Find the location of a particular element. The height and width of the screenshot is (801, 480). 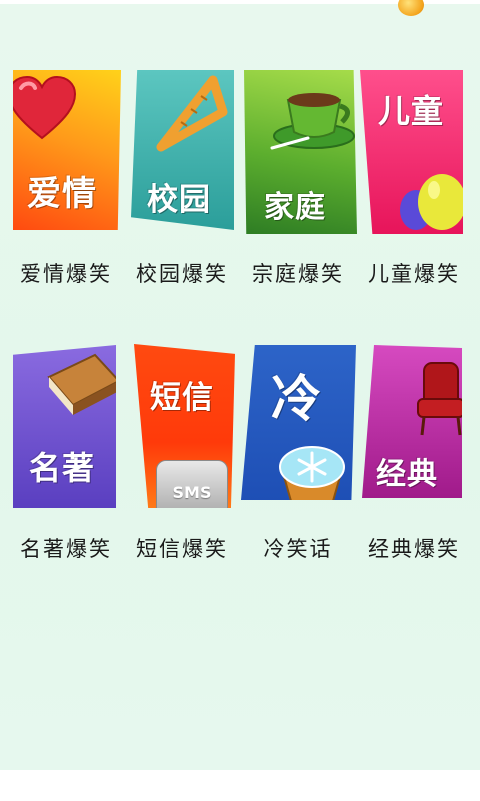

category-caption: 宗庭爆笑 is located at coordinates (298, 273).